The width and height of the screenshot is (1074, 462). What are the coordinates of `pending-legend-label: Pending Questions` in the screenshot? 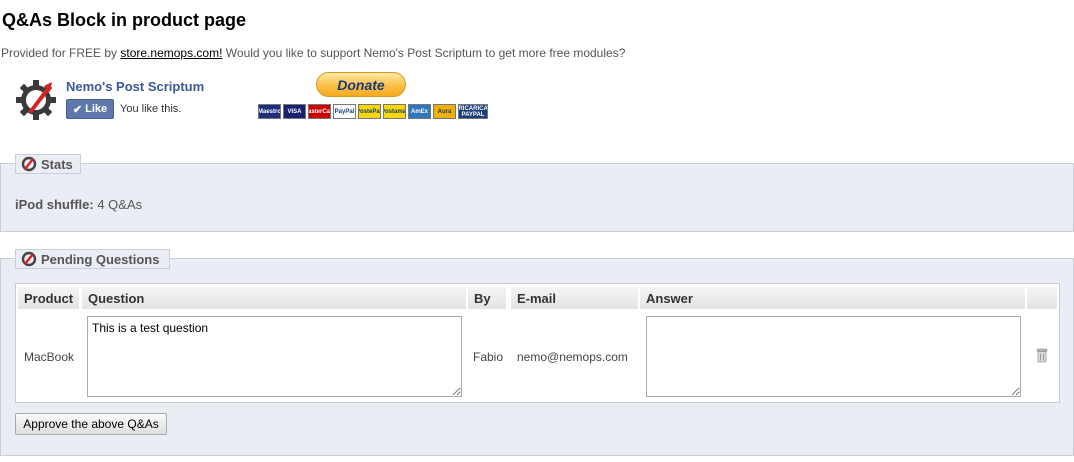 It's located at (100, 259).